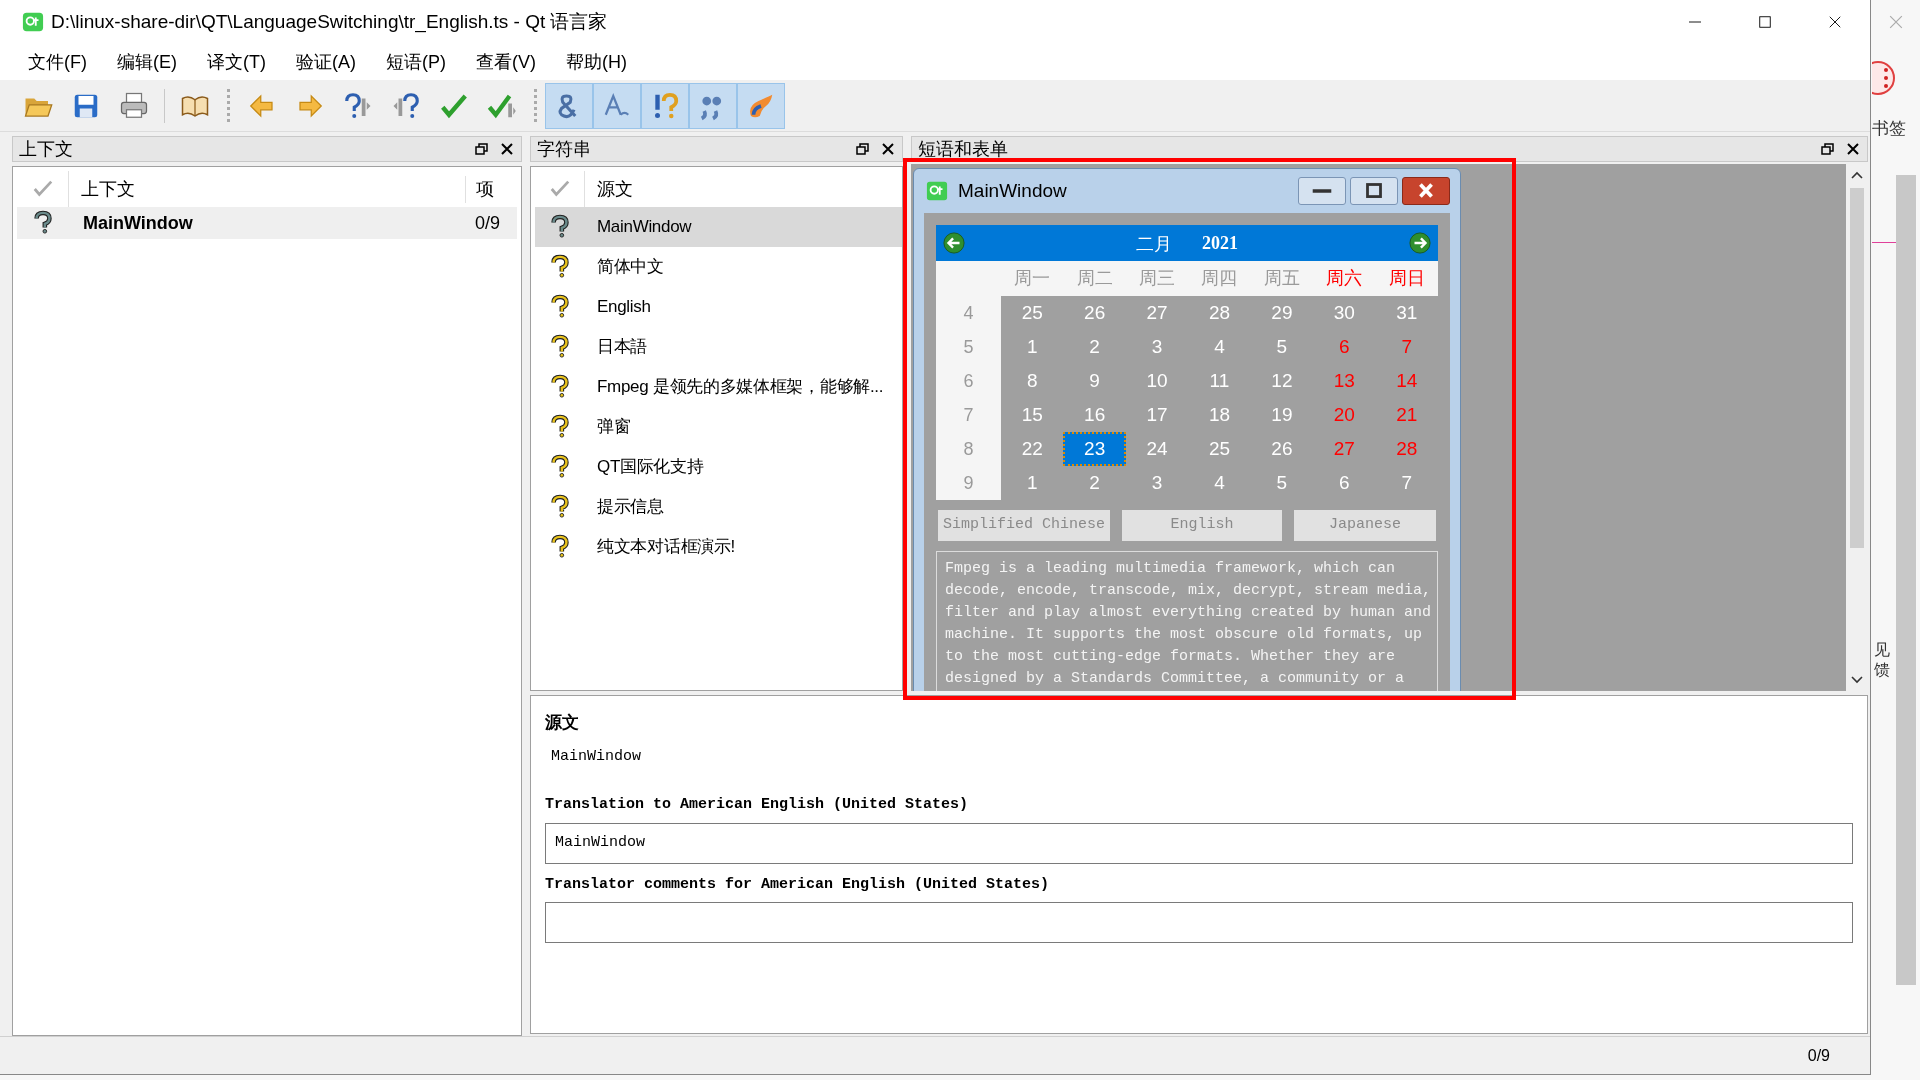 The width and height of the screenshot is (1920, 1080). Describe the element at coordinates (1094, 278) in the screenshot. I see `weekday-label: 周二` at that location.